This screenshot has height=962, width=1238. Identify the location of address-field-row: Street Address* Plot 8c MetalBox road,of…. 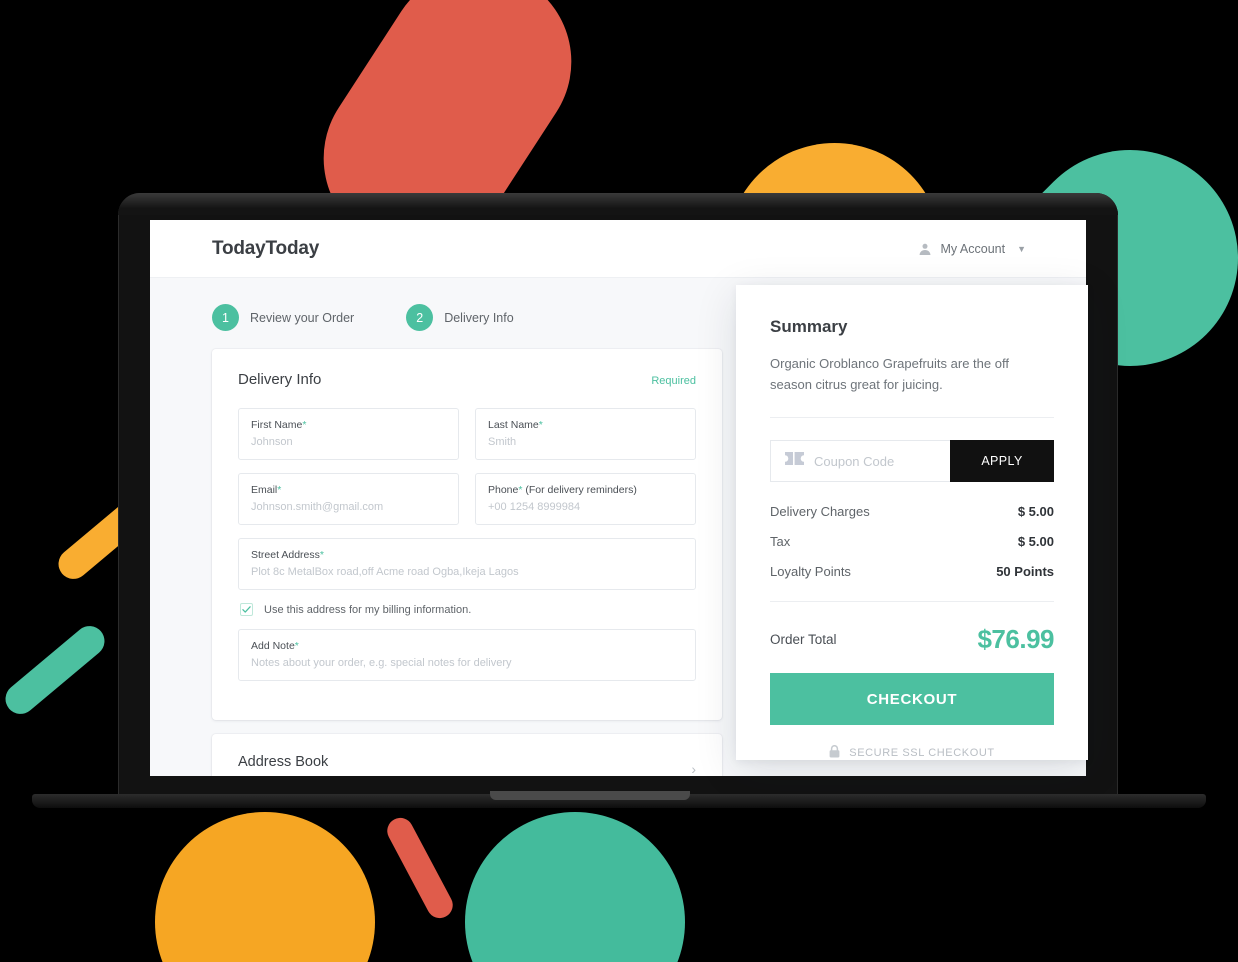
(467, 564).